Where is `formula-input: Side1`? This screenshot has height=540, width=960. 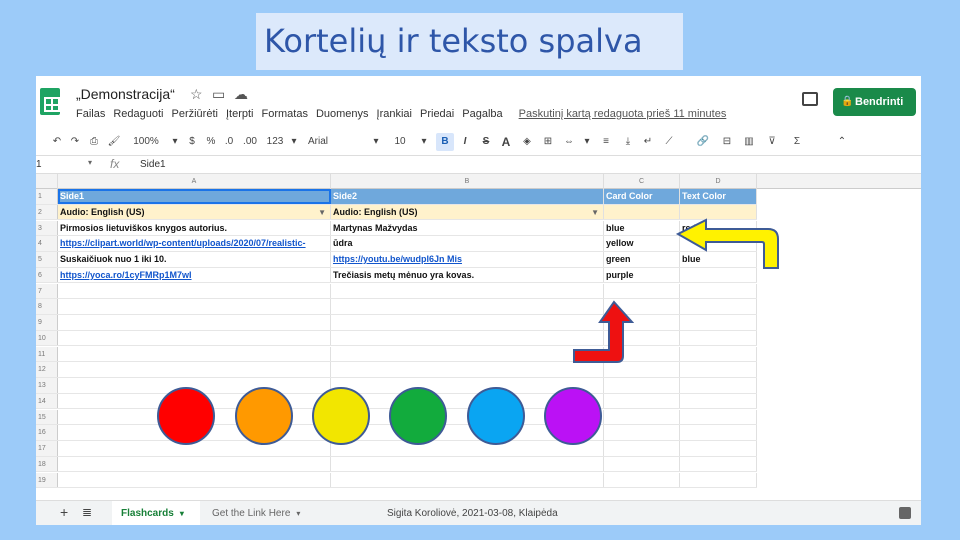 formula-input: Side1 is located at coordinates (153, 164).